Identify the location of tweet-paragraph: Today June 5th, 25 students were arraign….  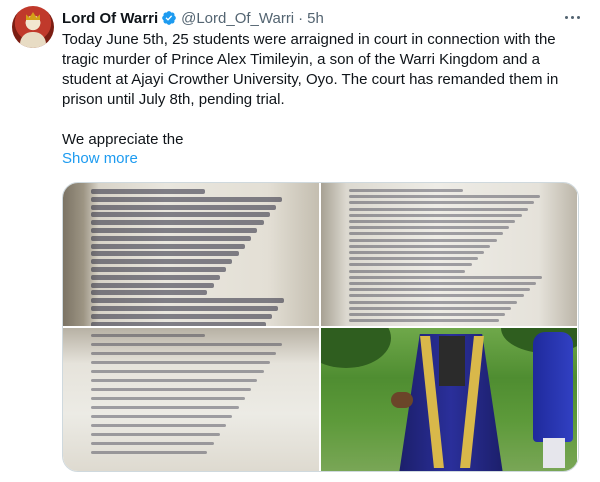
(310, 69).